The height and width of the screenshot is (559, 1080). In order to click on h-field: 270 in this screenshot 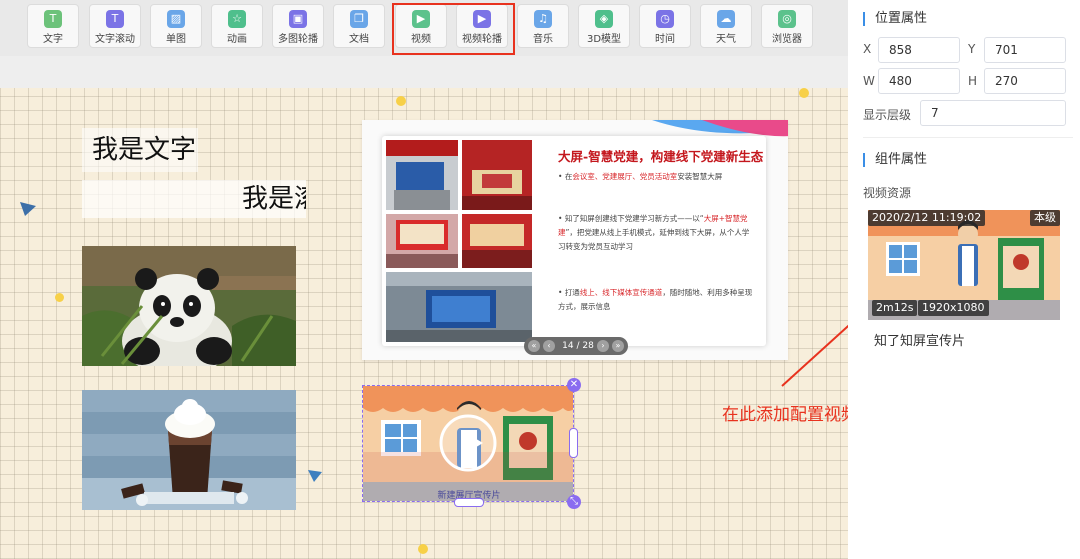, I will do `click(1025, 81)`.